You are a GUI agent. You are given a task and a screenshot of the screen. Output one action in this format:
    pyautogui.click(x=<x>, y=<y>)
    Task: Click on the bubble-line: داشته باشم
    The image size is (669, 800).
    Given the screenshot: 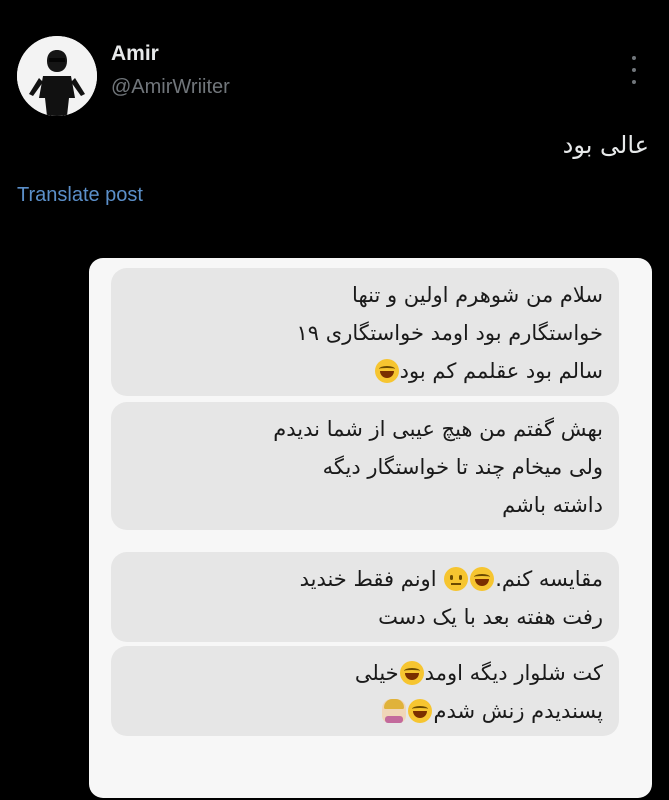 What is the action you would take?
    pyautogui.click(x=552, y=505)
    